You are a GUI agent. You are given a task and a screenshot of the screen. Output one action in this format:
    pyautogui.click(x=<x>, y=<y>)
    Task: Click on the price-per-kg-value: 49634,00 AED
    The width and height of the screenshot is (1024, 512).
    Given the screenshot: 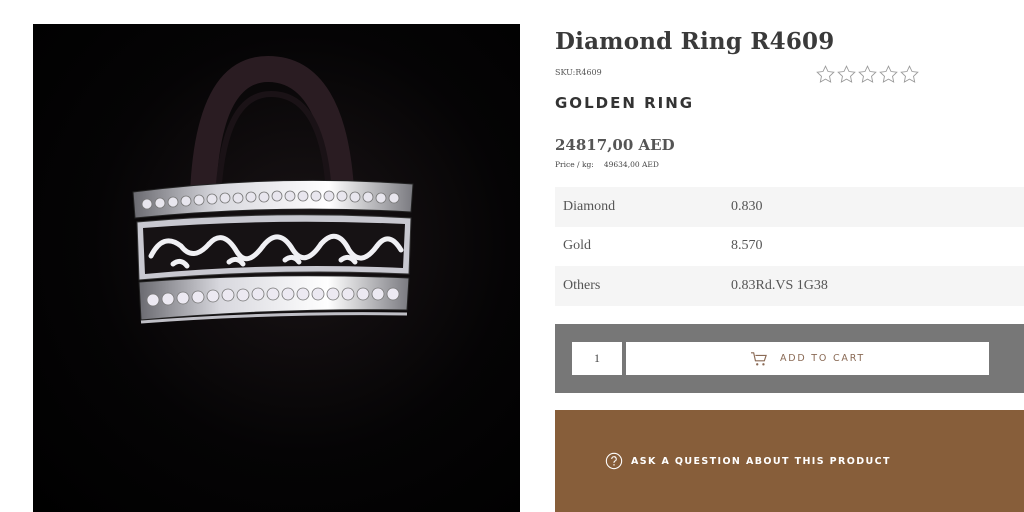 What is the action you would take?
    pyautogui.click(x=631, y=164)
    